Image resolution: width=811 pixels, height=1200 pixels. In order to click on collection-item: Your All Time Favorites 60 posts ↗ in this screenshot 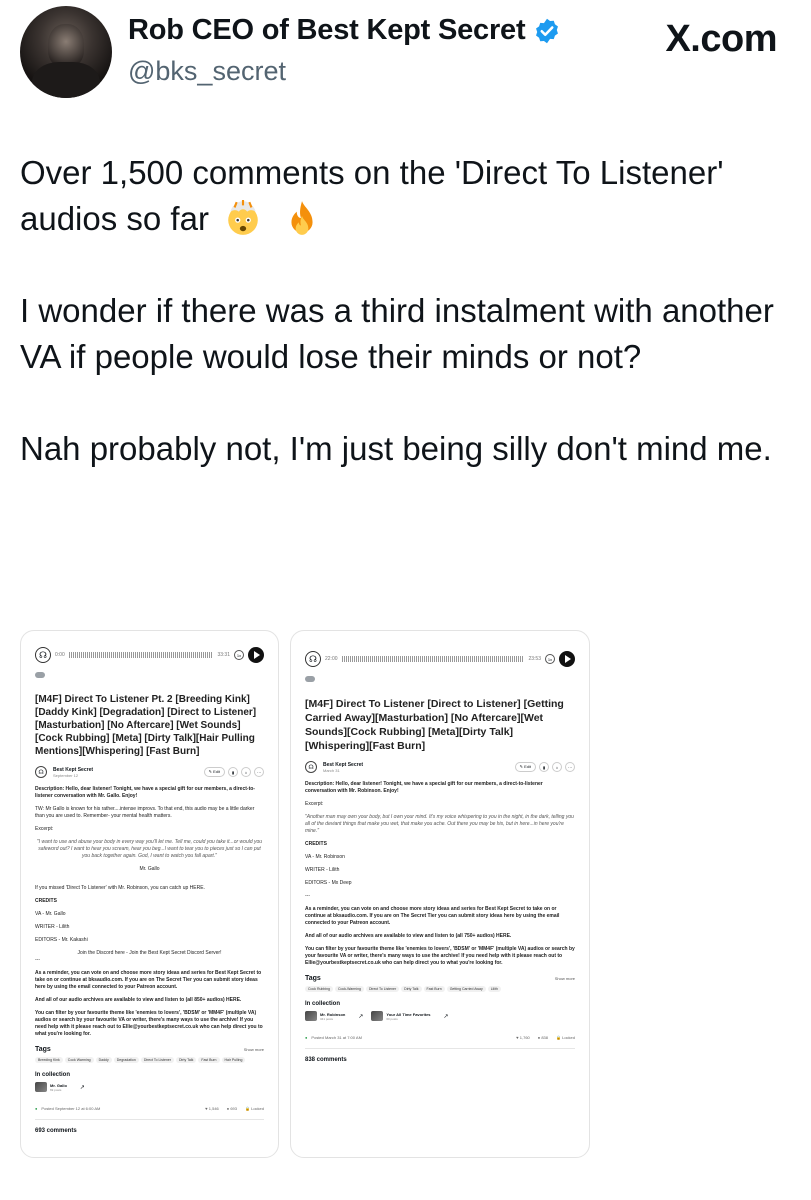, I will do `click(410, 1016)`.